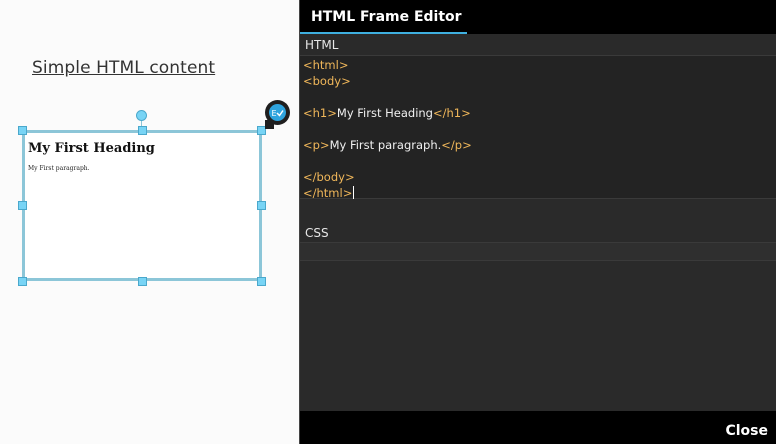  I want to click on rotate-handle, so click(141, 115).